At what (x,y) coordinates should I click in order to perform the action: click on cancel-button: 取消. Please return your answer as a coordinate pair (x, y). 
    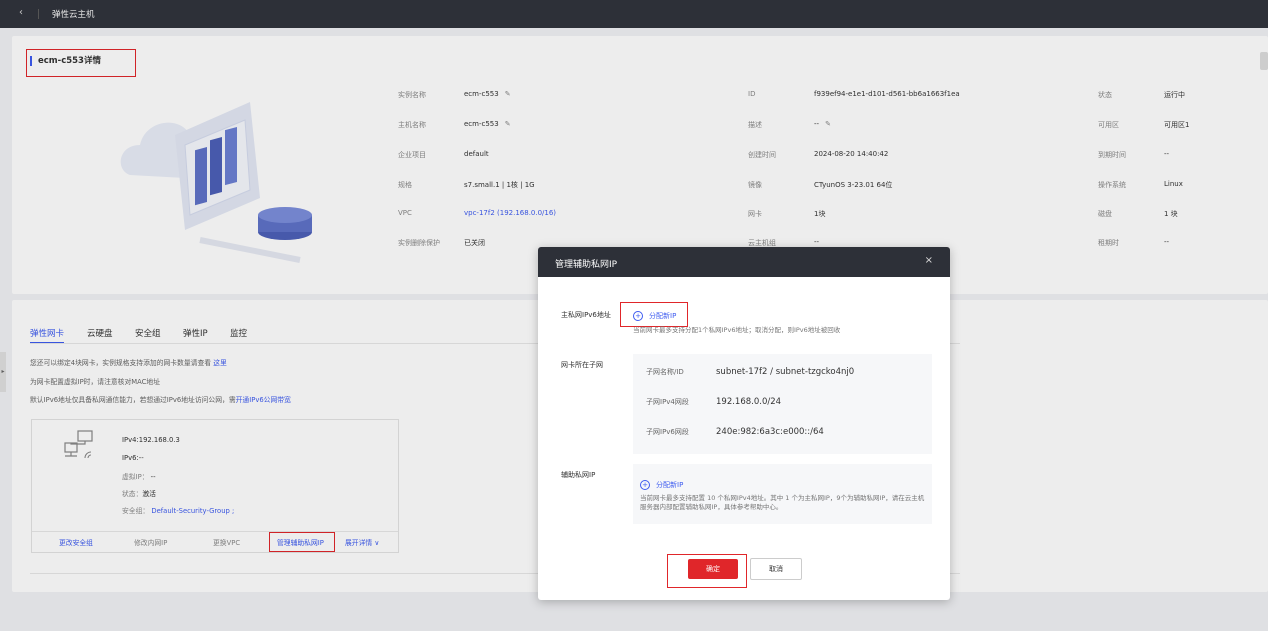
    Looking at the image, I should click on (776, 569).